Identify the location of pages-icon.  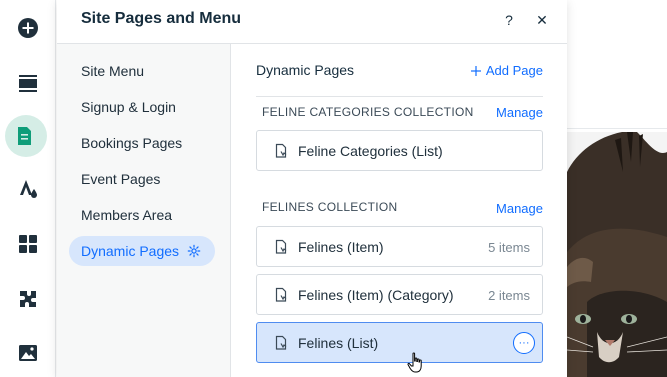
(24, 136).